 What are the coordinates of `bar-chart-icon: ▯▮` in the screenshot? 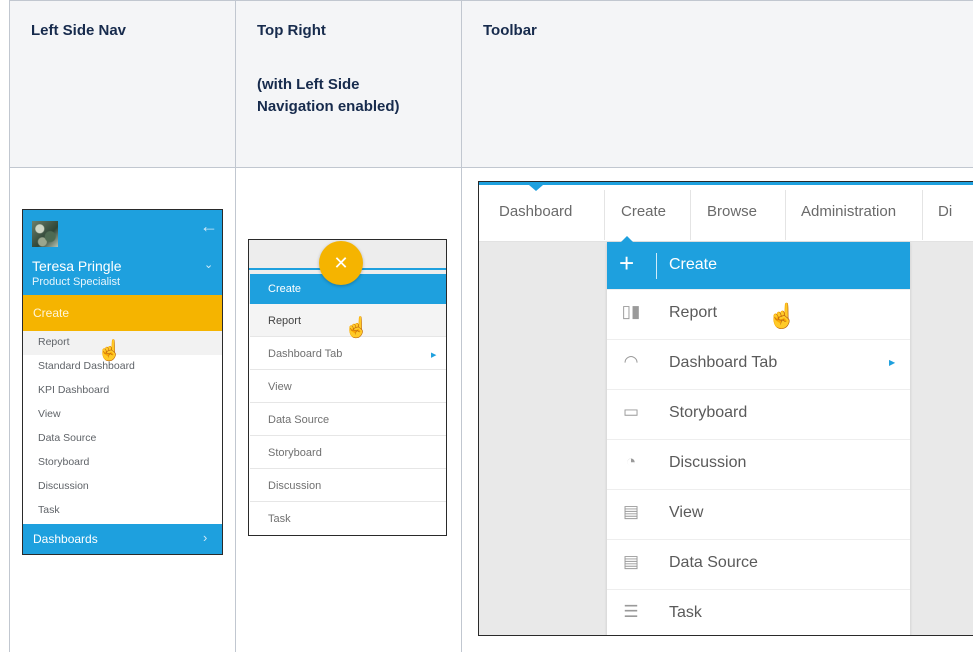 It's located at (631, 311).